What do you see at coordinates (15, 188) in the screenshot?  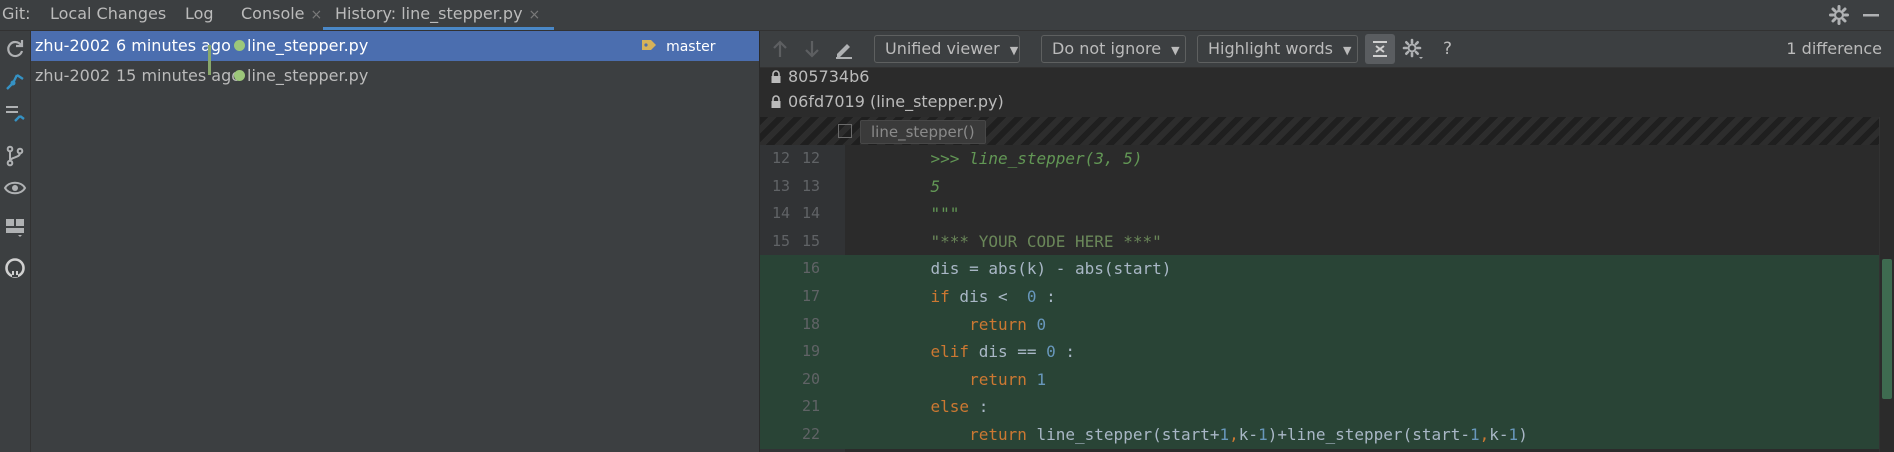 I see `eye-icon` at bounding box center [15, 188].